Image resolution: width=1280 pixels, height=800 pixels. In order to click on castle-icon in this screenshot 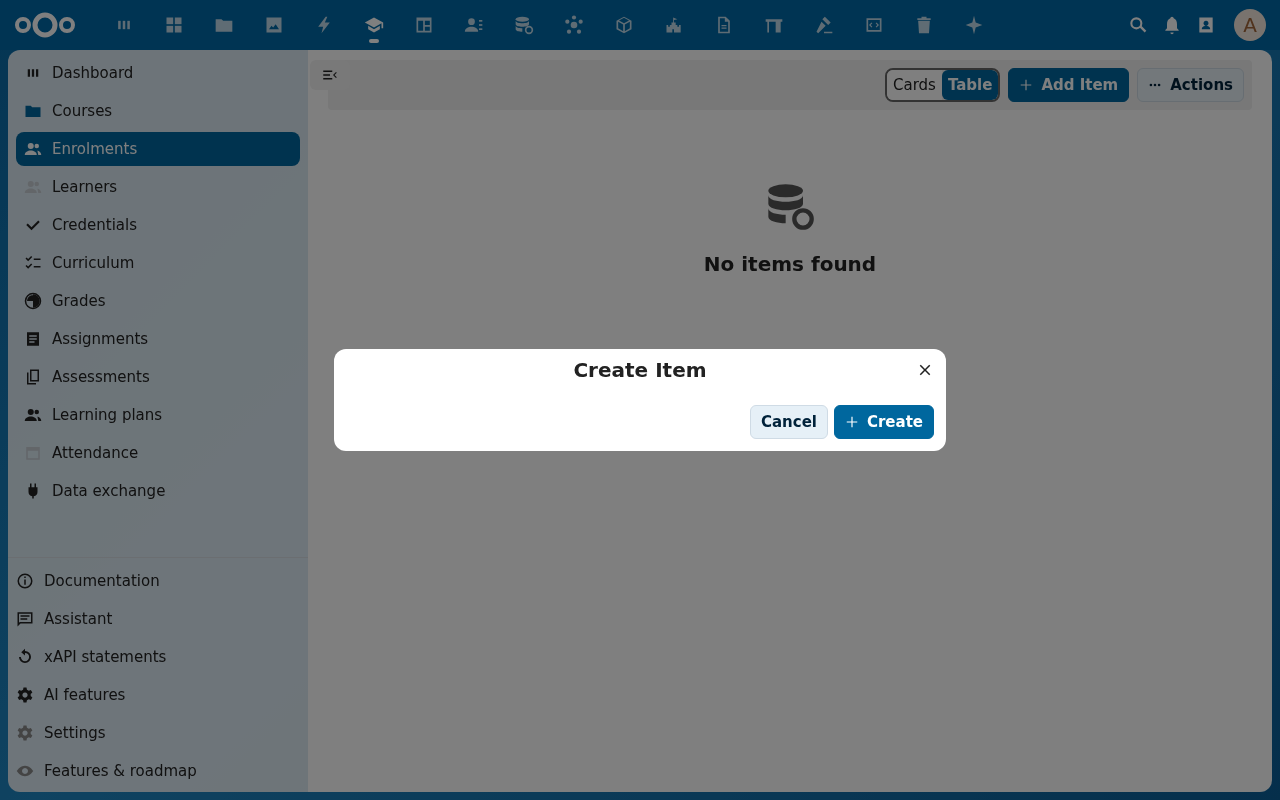, I will do `click(674, 25)`.